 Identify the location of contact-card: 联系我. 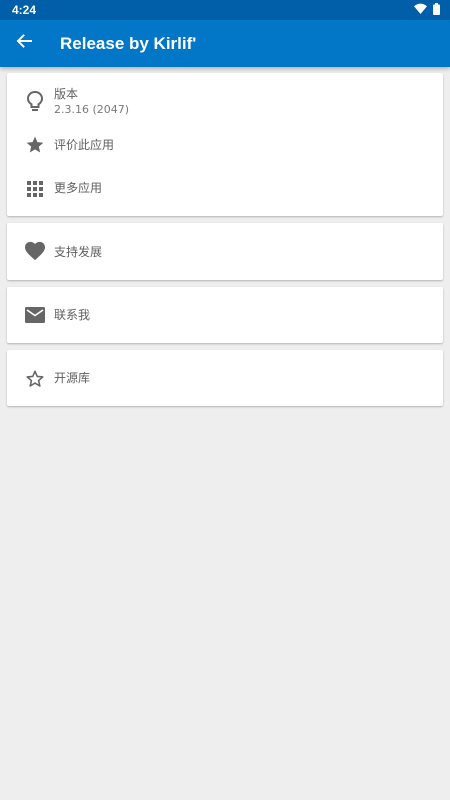
(225, 315).